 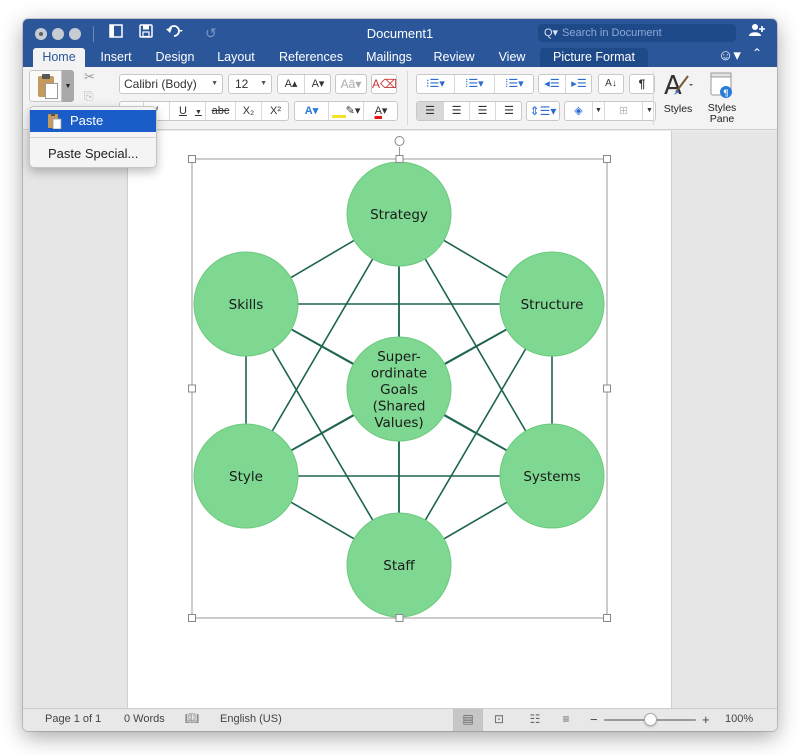 What do you see at coordinates (552, 84) in the screenshot?
I see `decrease-indent-button: ◂☰` at bounding box center [552, 84].